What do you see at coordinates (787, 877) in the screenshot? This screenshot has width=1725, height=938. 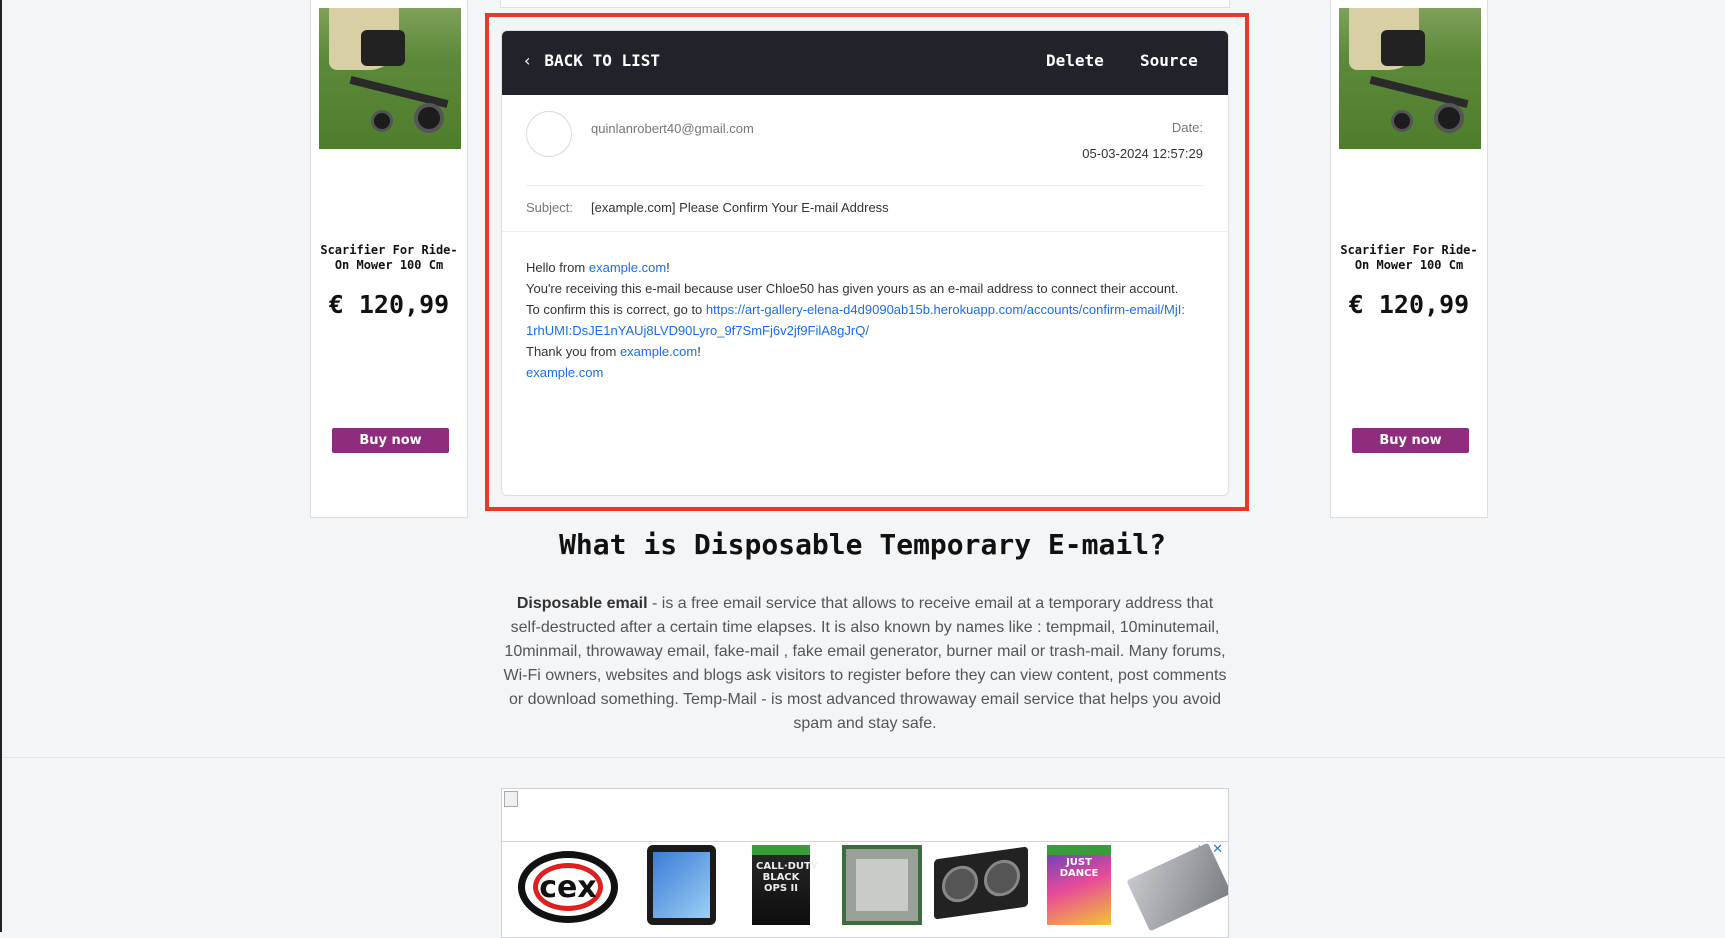 I see `game-title: CALL·DUTY BLACK OPS II` at bounding box center [787, 877].